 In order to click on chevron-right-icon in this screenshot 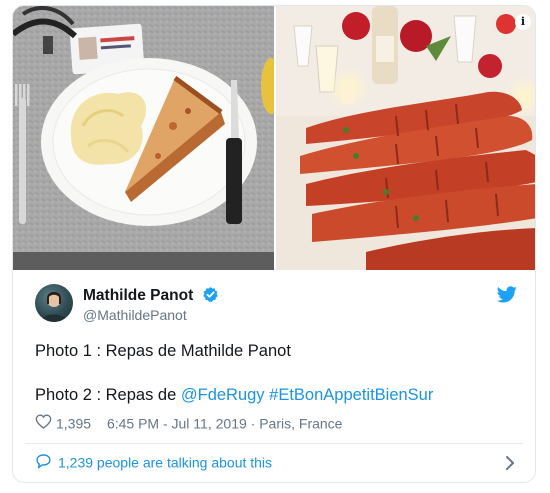, I will do `click(510, 464)`.